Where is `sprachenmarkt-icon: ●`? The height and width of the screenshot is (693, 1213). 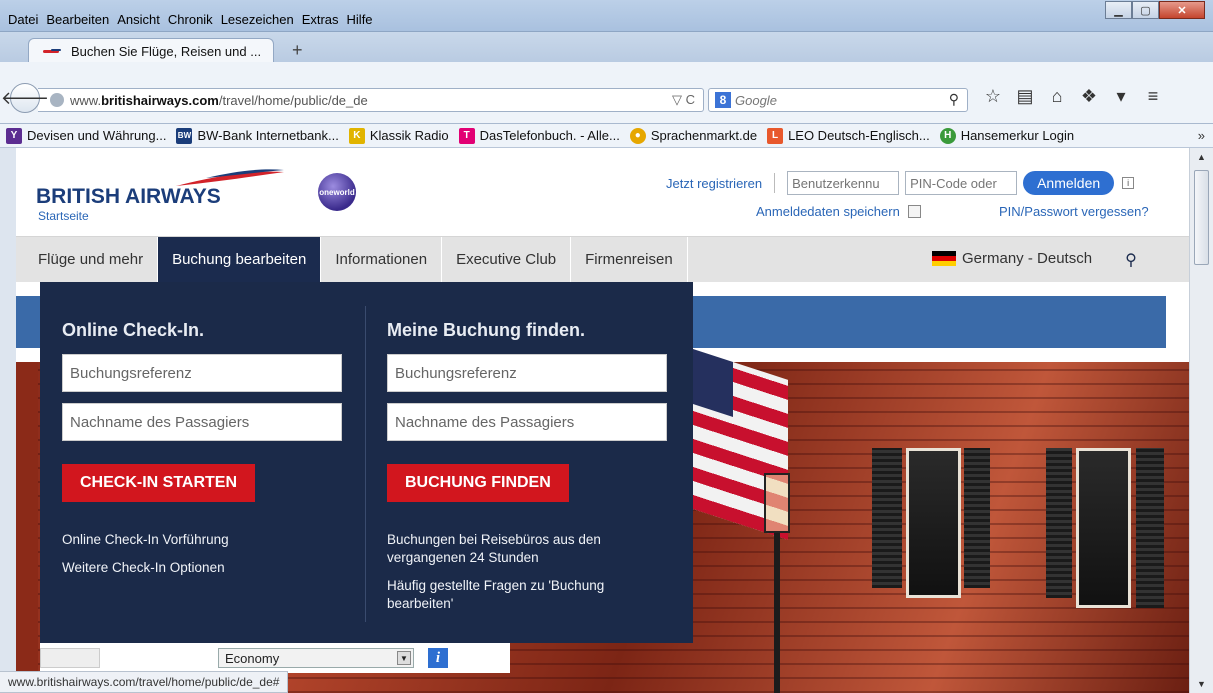
sprachenmarkt-icon: ● is located at coordinates (637, 135).